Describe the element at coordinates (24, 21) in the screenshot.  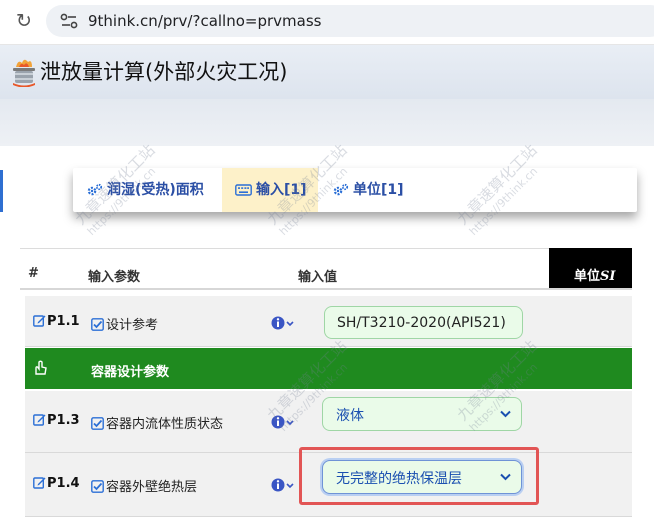
I see `reload-icon: ↻` at that location.